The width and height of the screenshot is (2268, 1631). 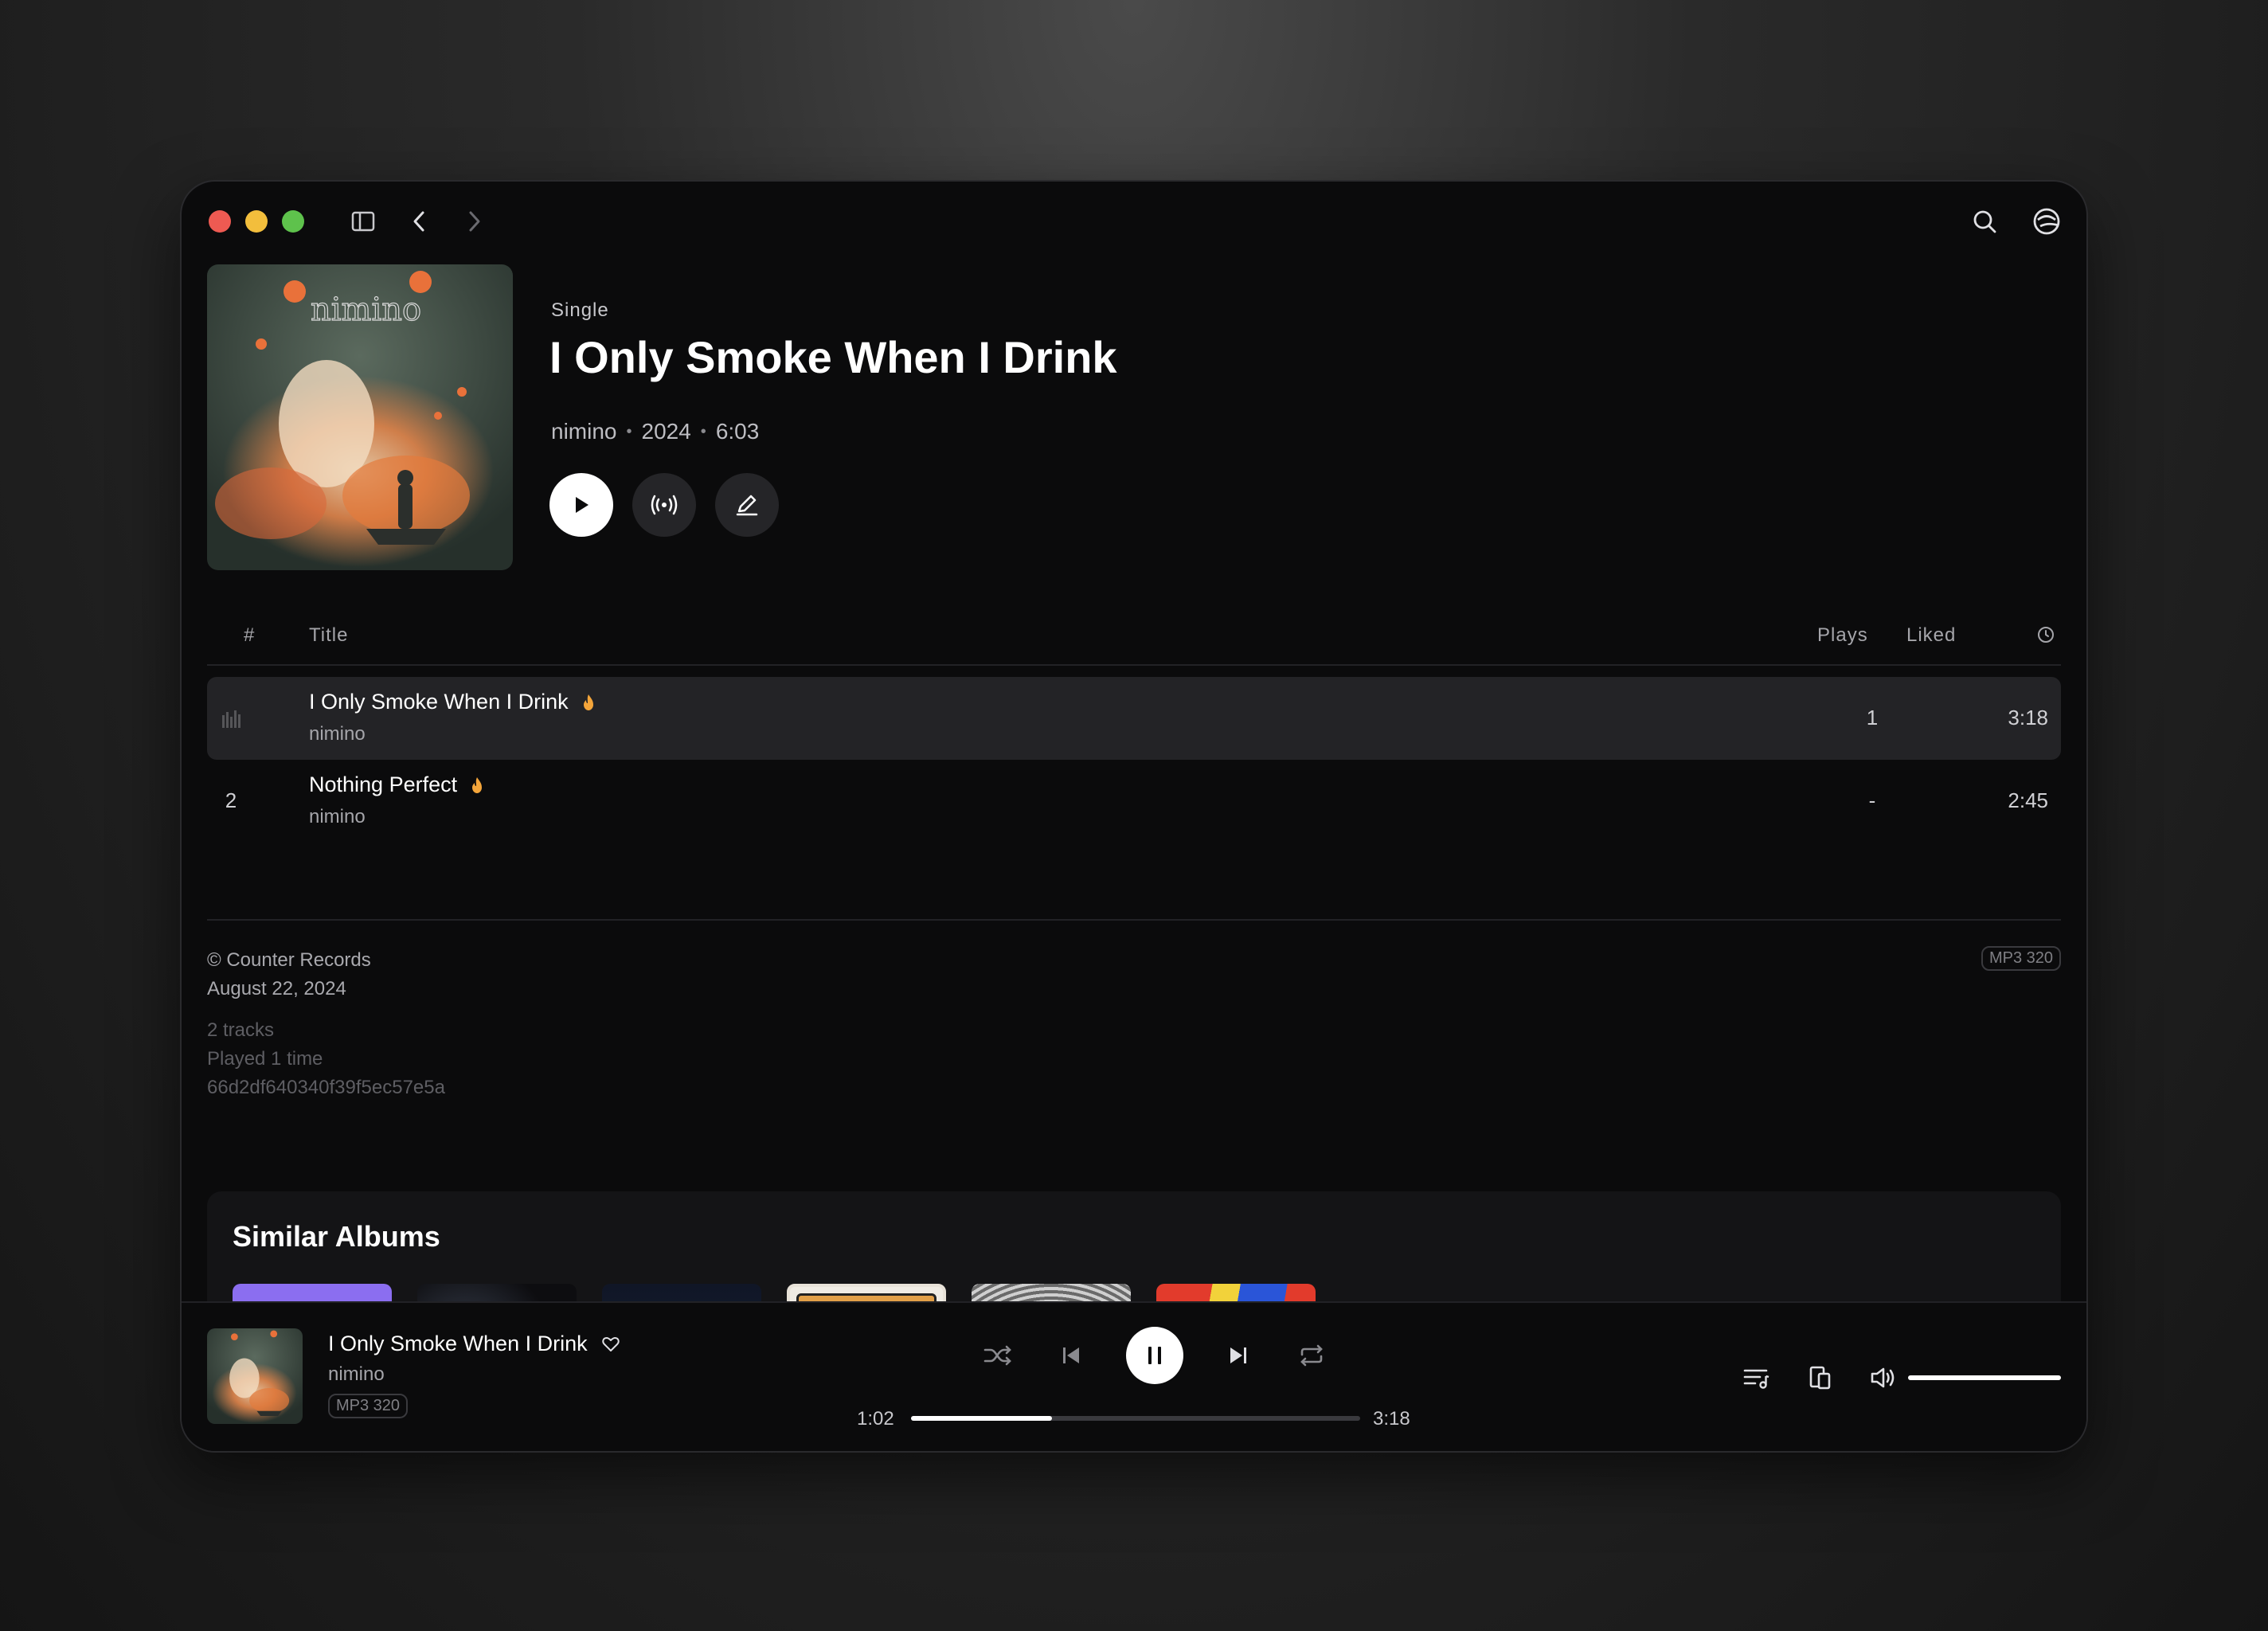 I want to click on track-duration: 2:45, so click(x=2028, y=800).